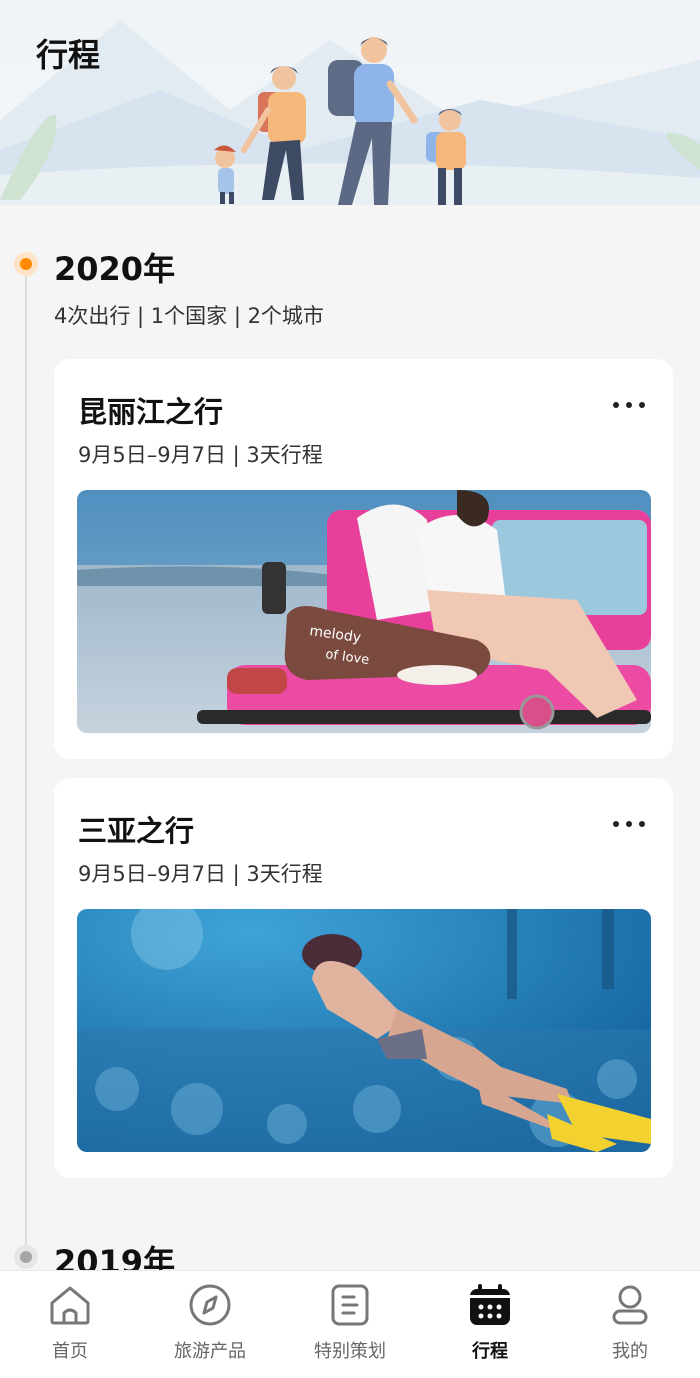 The image size is (700, 1378). I want to click on bottom-tab-bar: 首页 旅游产品 特别策划 行程 我的, so click(350, 1324).